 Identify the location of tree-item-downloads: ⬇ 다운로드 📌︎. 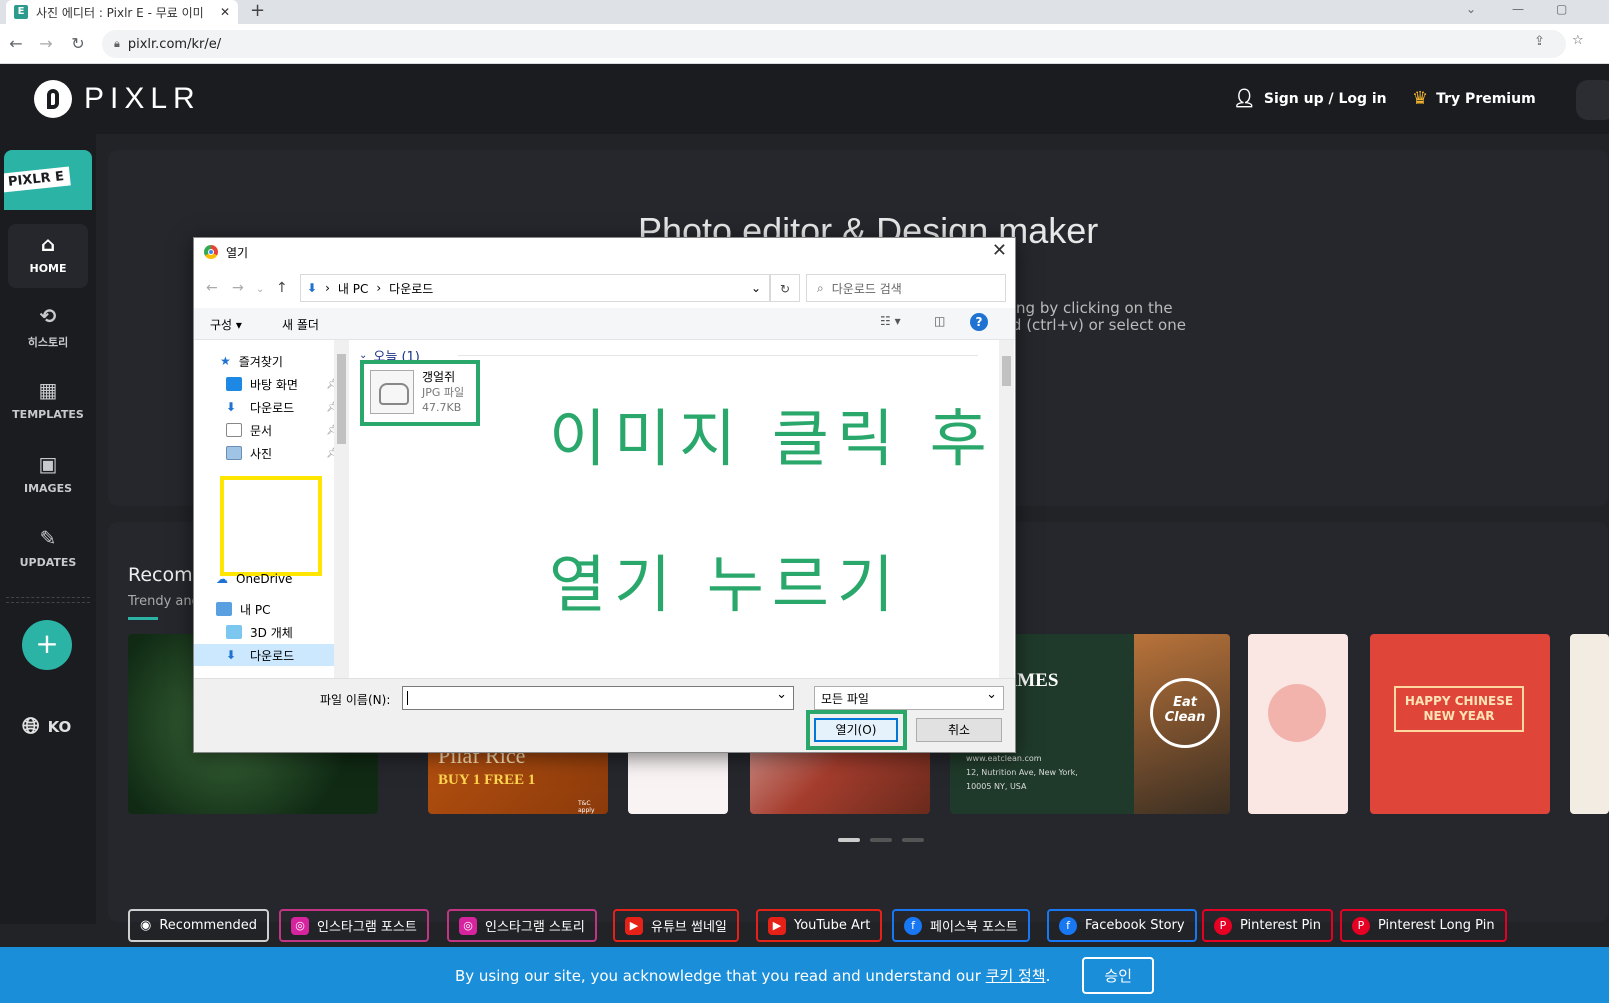
(282, 407).